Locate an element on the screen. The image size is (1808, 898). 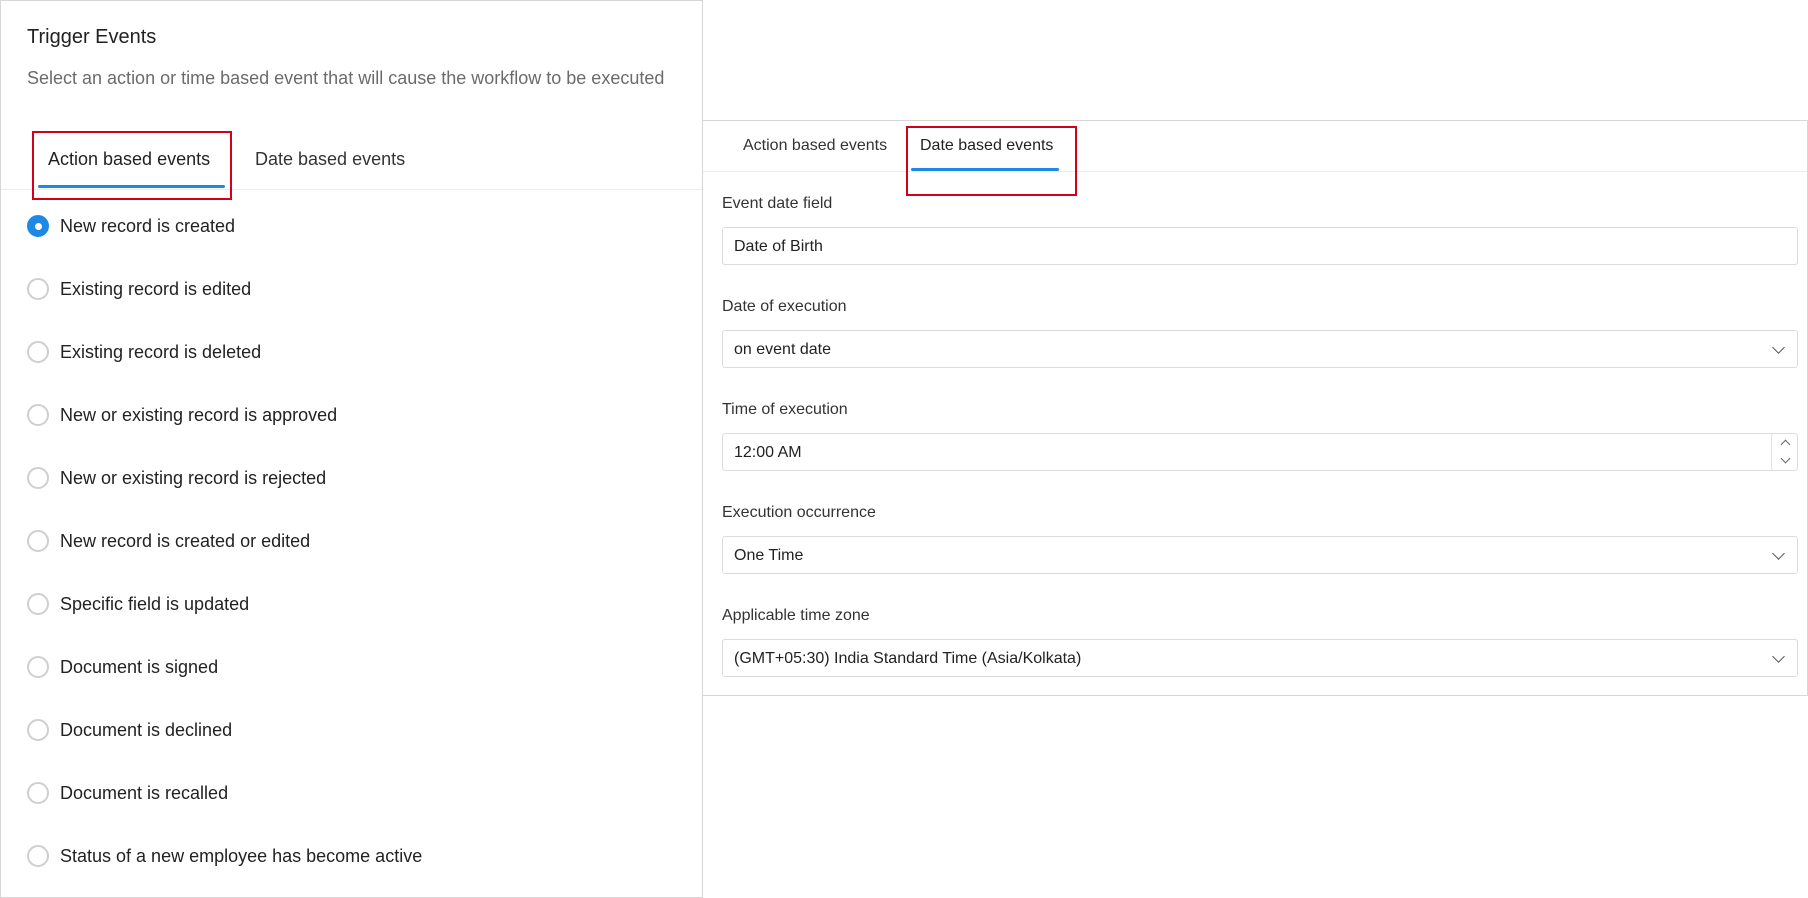
option-record-approved: New or existing record is approved is located at coordinates (182, 415).